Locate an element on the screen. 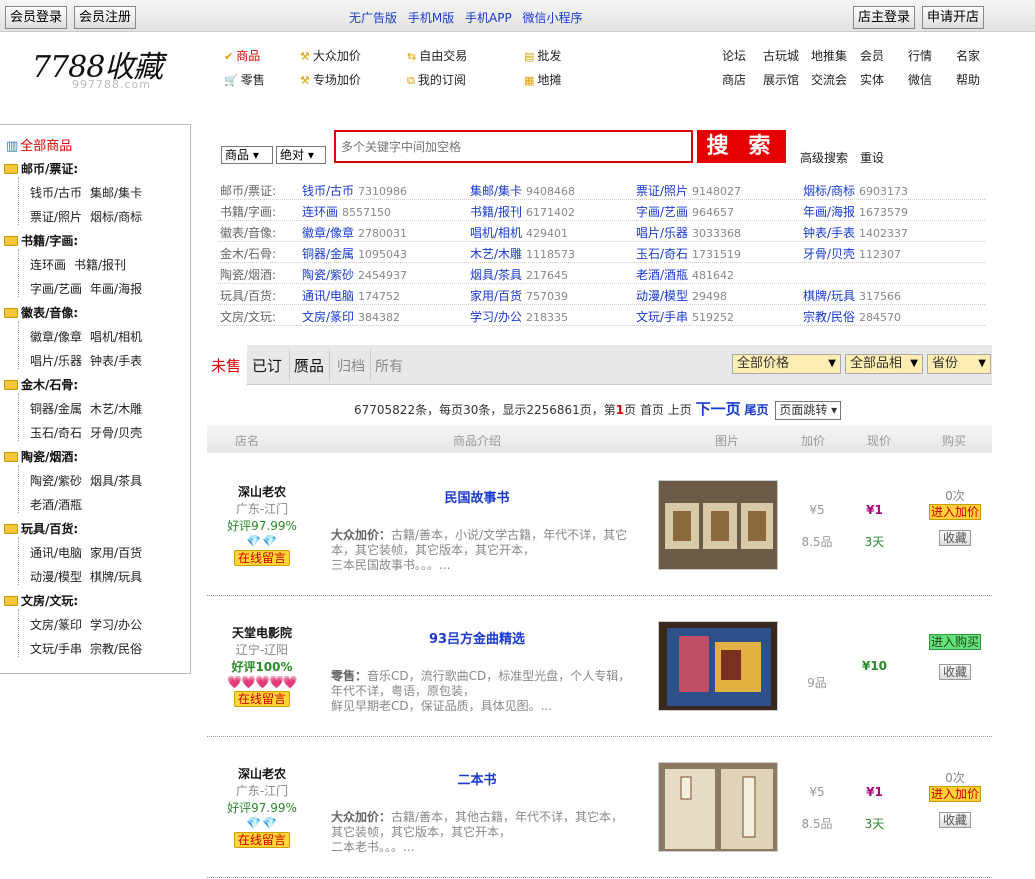 The height and width of the screenshot is (879, 1035). search-input is located at coordinates (513, 146).